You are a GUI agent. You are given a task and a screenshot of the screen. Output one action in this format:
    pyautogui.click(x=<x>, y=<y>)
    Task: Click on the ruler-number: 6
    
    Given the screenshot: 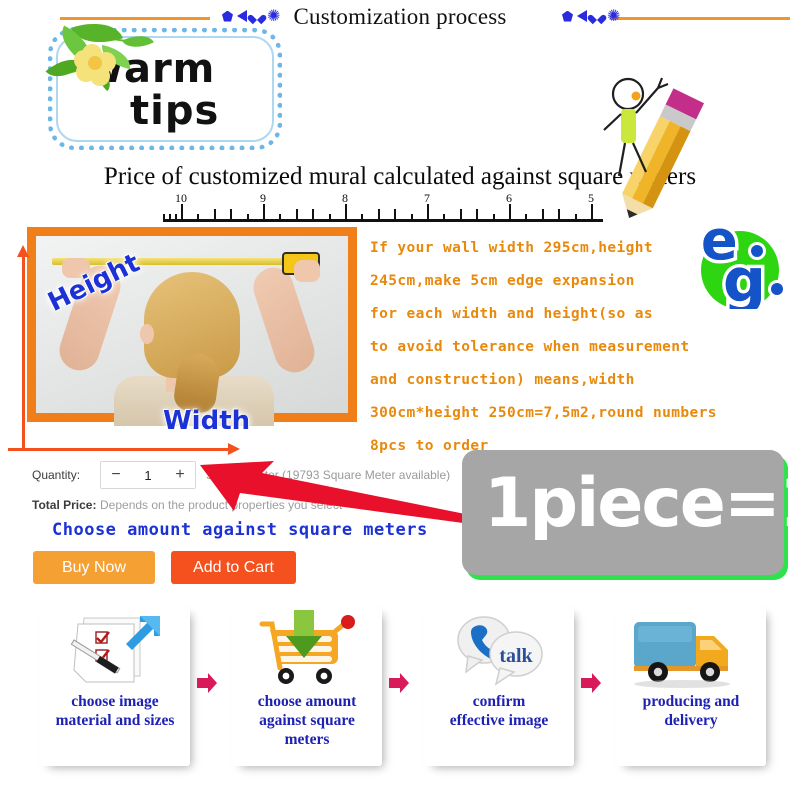 What is the action you would take?
    pyautogui.click(x=509, y=198)
    